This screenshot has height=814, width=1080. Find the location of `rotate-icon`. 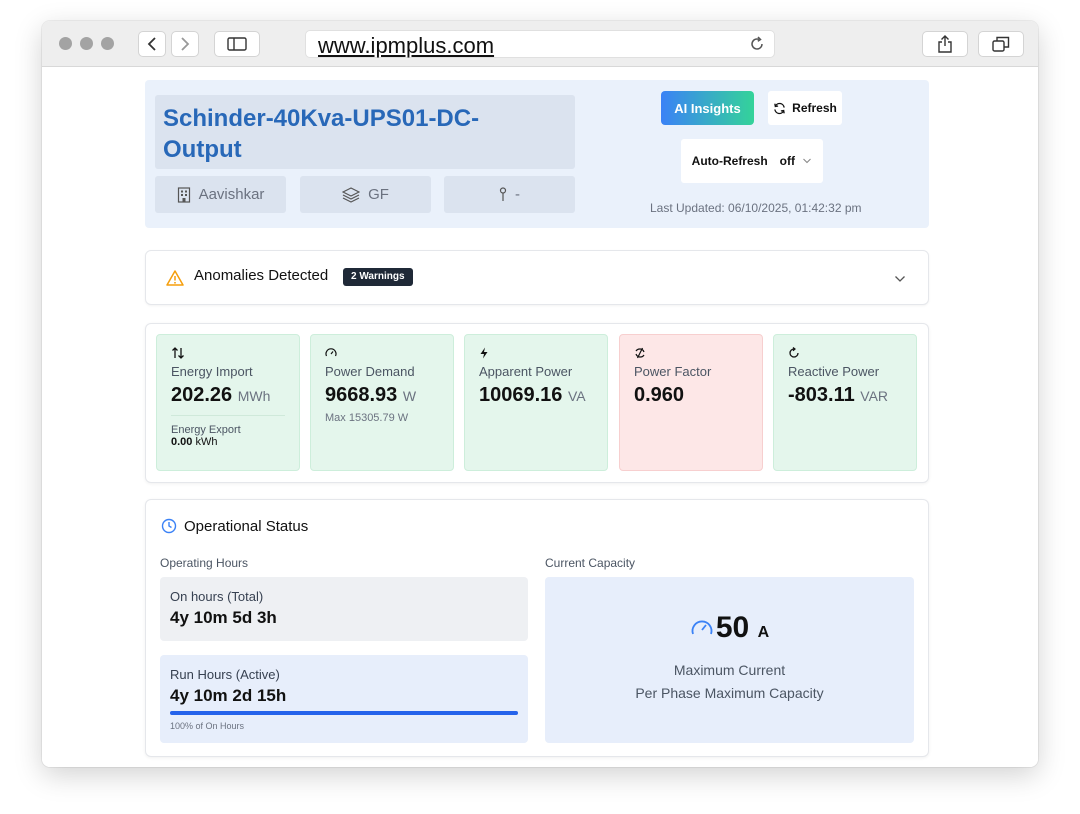

rotate-icon is located at coordinates (845, 354).